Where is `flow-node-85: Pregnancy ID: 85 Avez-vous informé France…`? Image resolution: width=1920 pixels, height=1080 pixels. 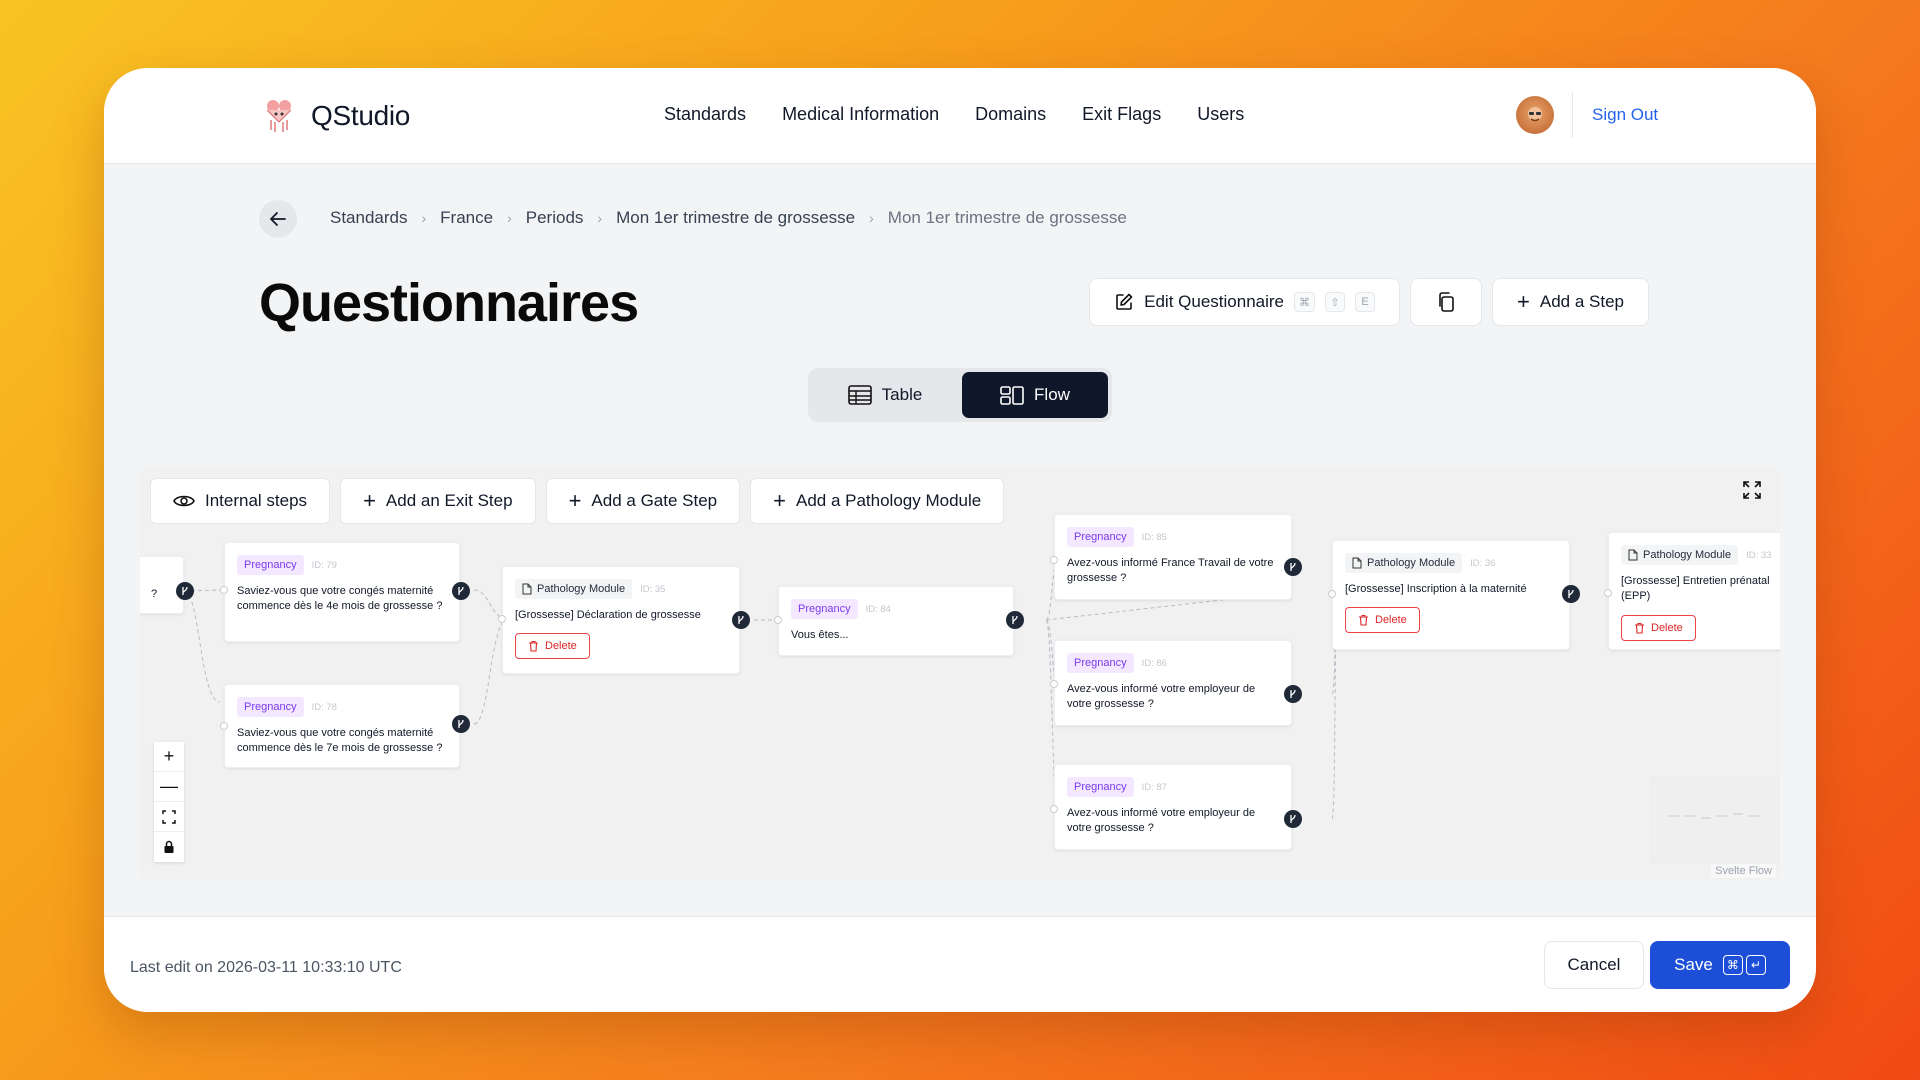
flow-node-85: Pregnancy ID: 85 Avez-vous informé France… is located at coordinates (1173, 557).